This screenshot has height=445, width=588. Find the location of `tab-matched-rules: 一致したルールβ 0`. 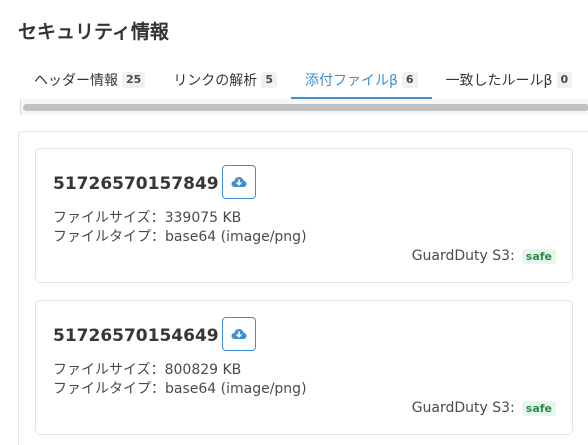

tab-matched-rules: 一致したルールβ 0 is located at coordinates (509, 80).